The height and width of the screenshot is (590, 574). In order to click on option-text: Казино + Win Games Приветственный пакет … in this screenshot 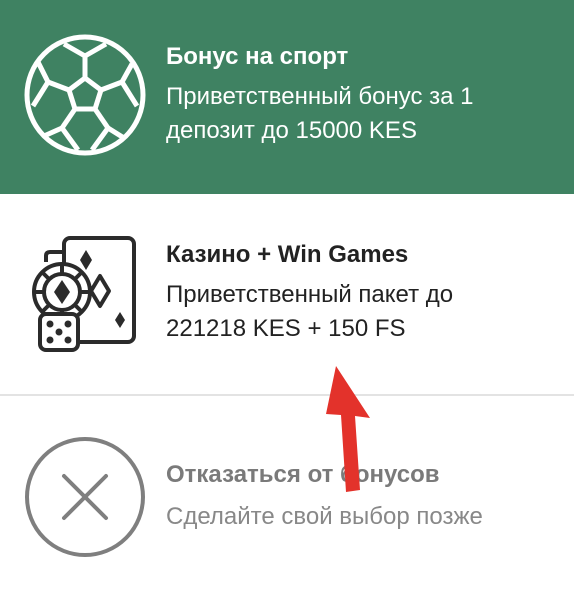, I will do `click(346, 293)`.